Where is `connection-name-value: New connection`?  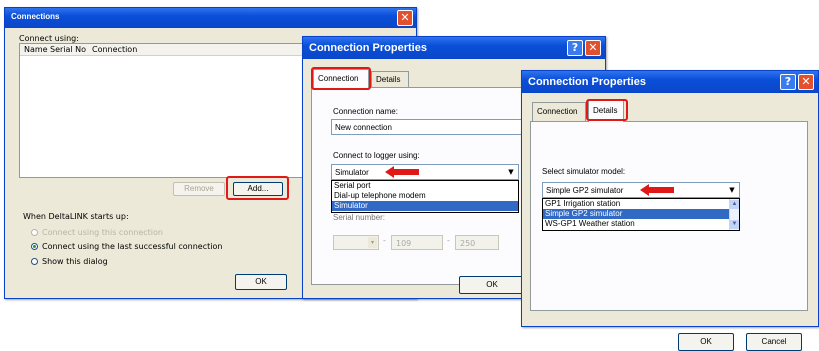 connection-name-value: New connection is located at coordinates (363, 127).